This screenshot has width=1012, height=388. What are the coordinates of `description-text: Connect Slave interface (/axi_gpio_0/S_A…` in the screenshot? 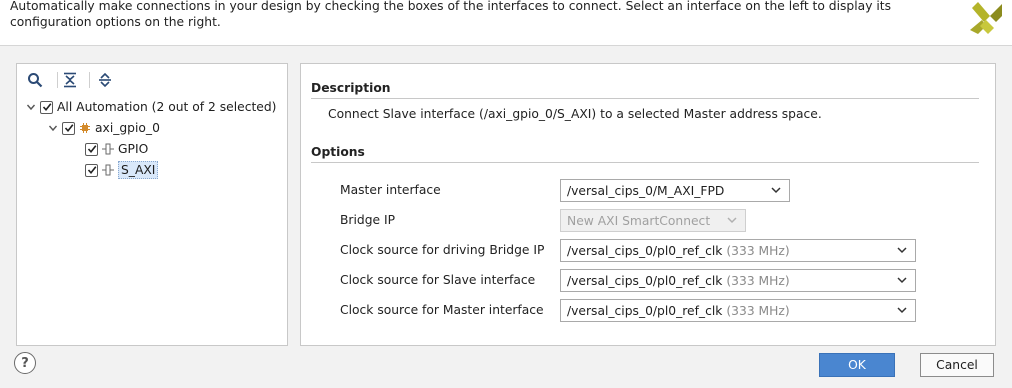 It's located at (575, 114).